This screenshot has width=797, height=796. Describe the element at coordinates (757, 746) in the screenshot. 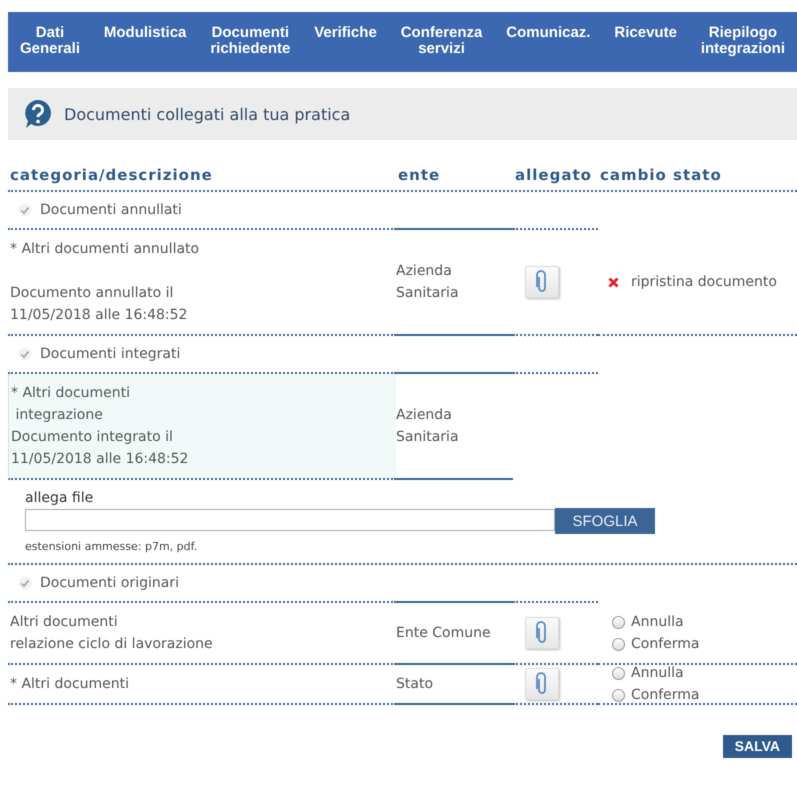

I see `save-button: SALVA` at that location.